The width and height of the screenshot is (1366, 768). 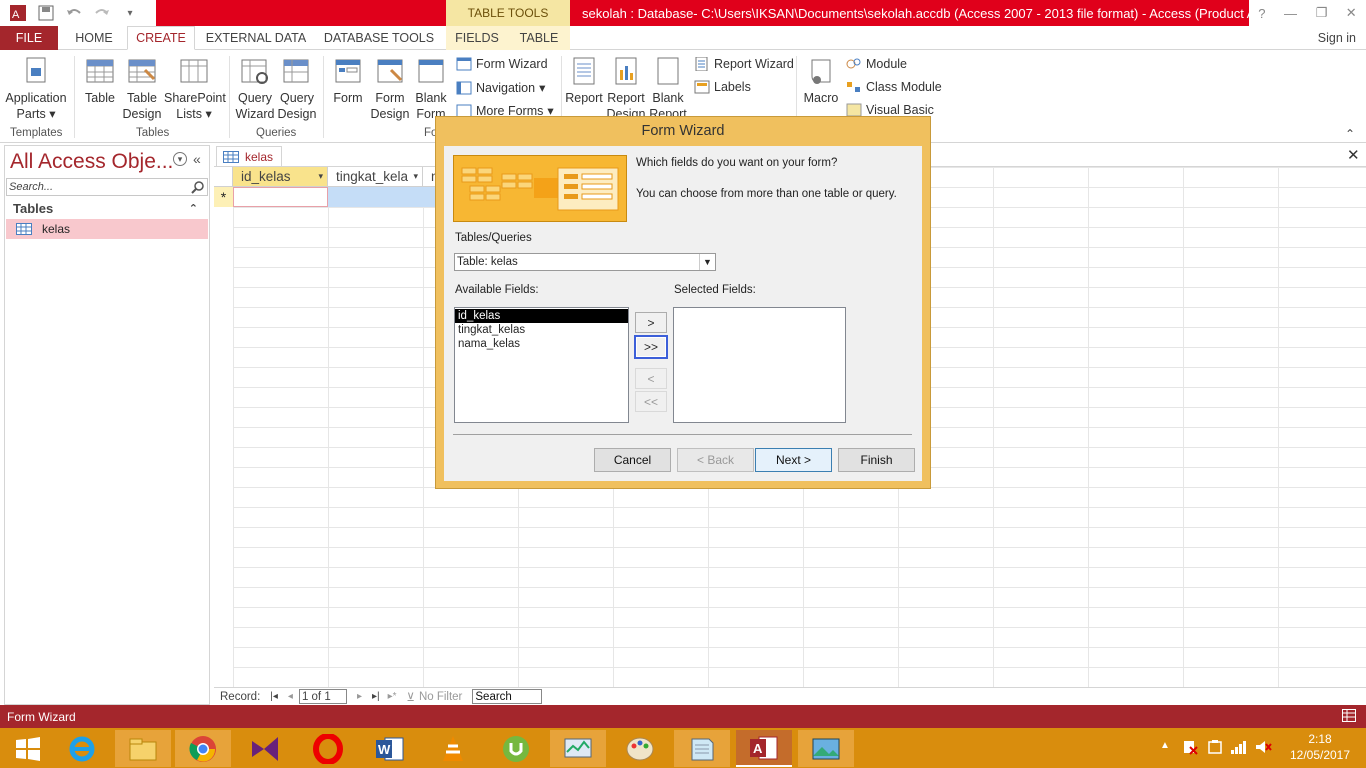 I want to click on search-icon, so click(x=198, y=188).